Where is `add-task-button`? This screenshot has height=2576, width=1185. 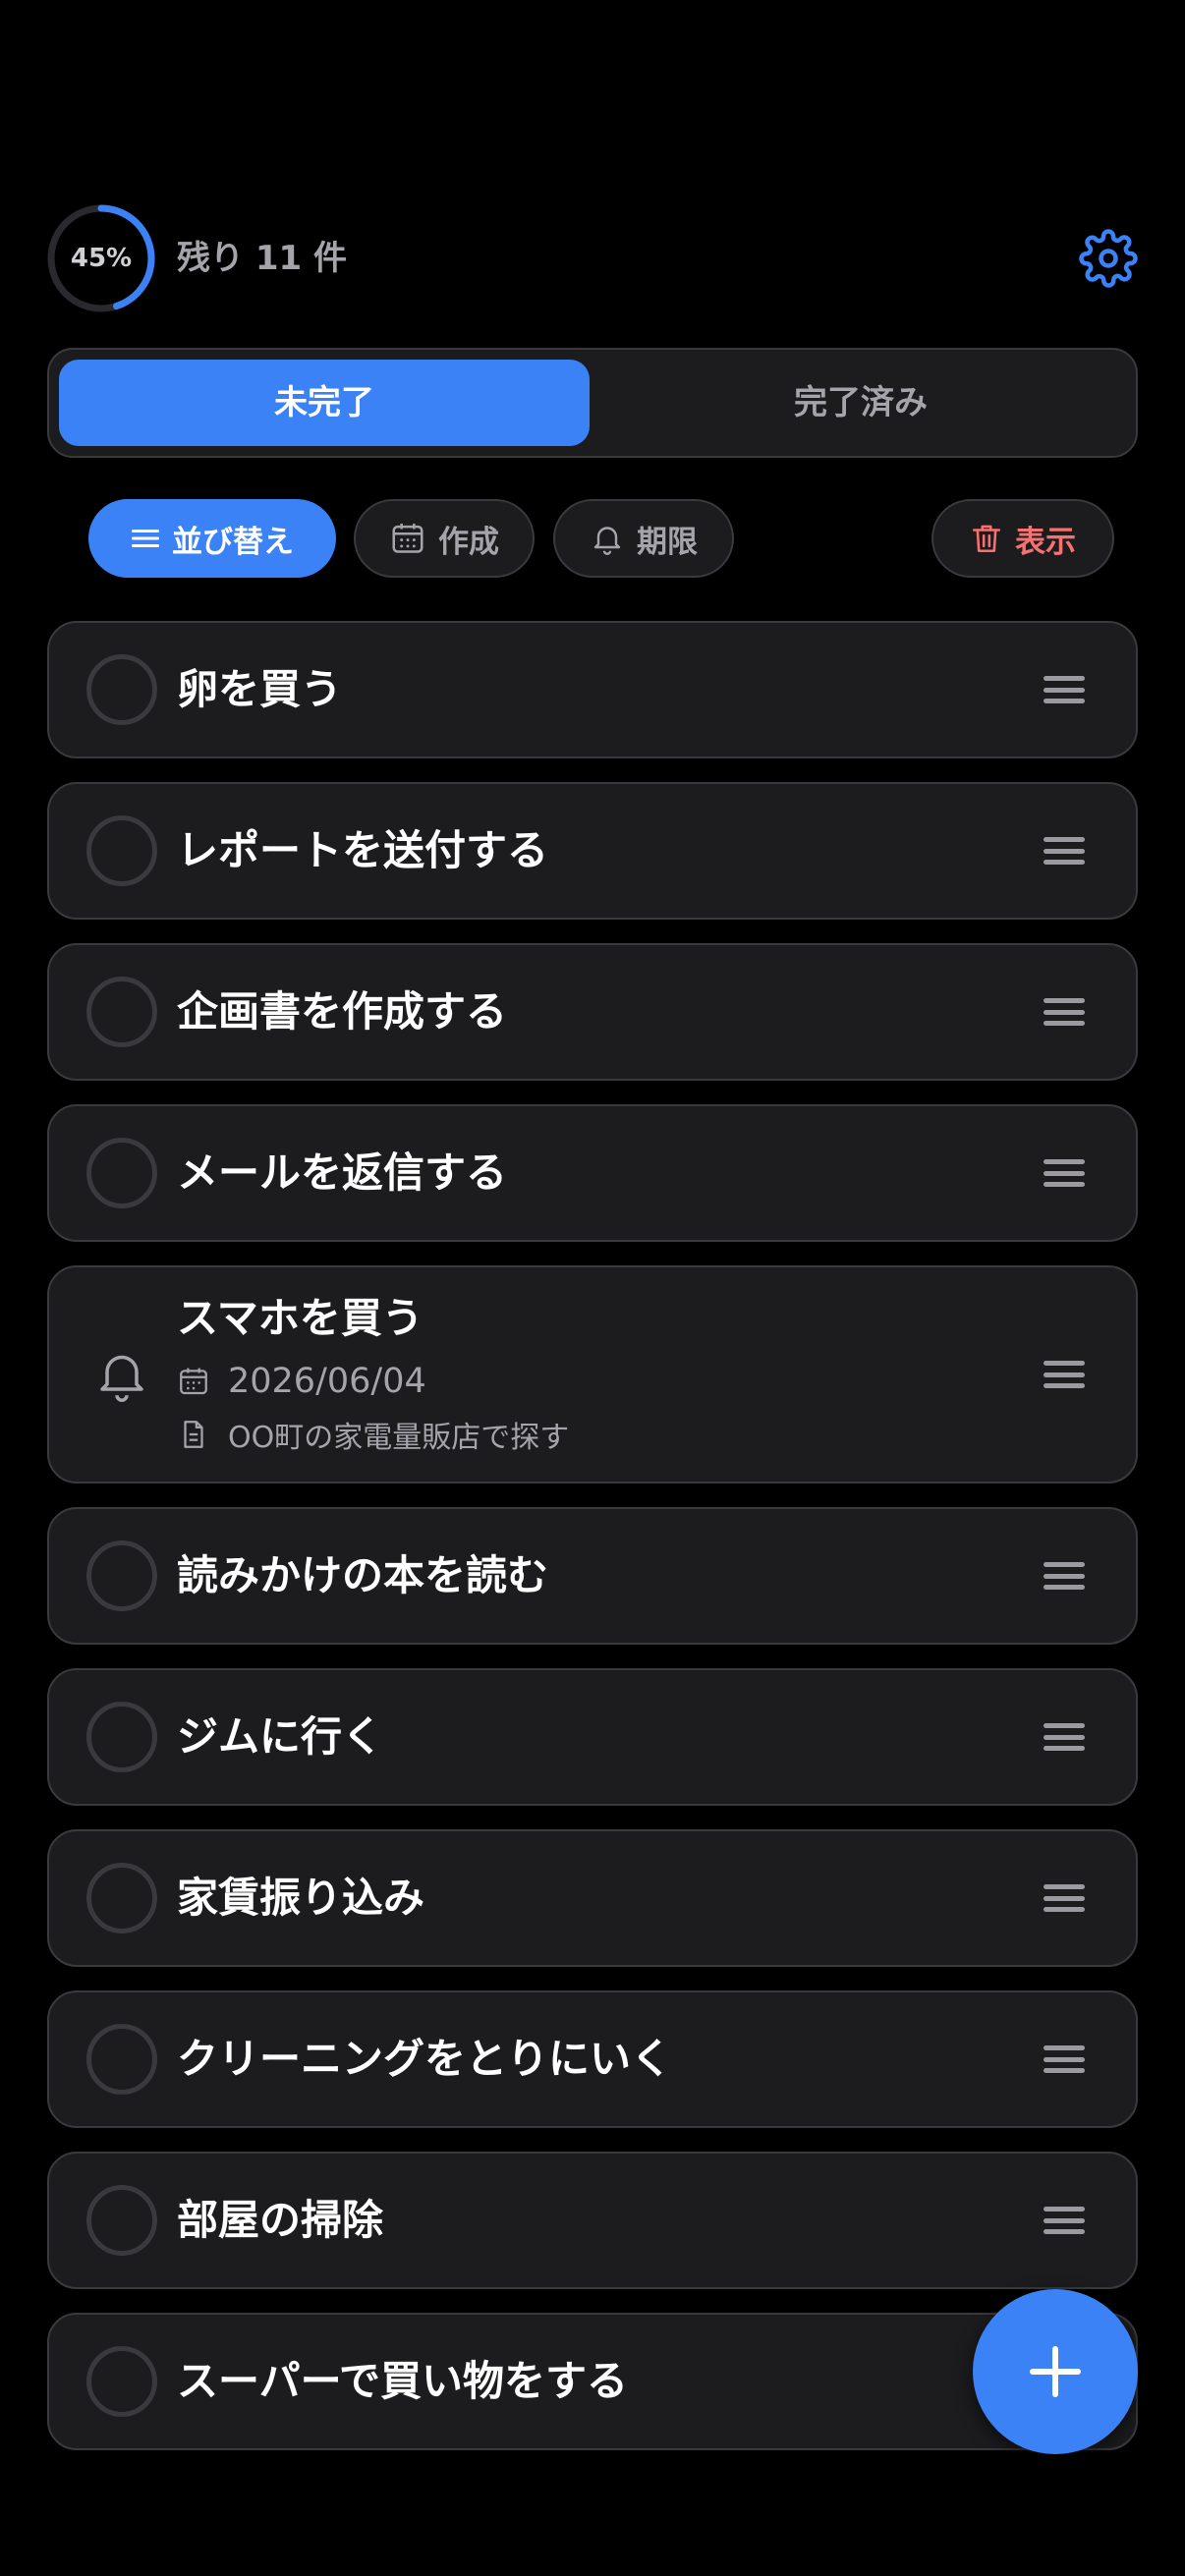 add-task-button is located at coordinates (1056, 2371).